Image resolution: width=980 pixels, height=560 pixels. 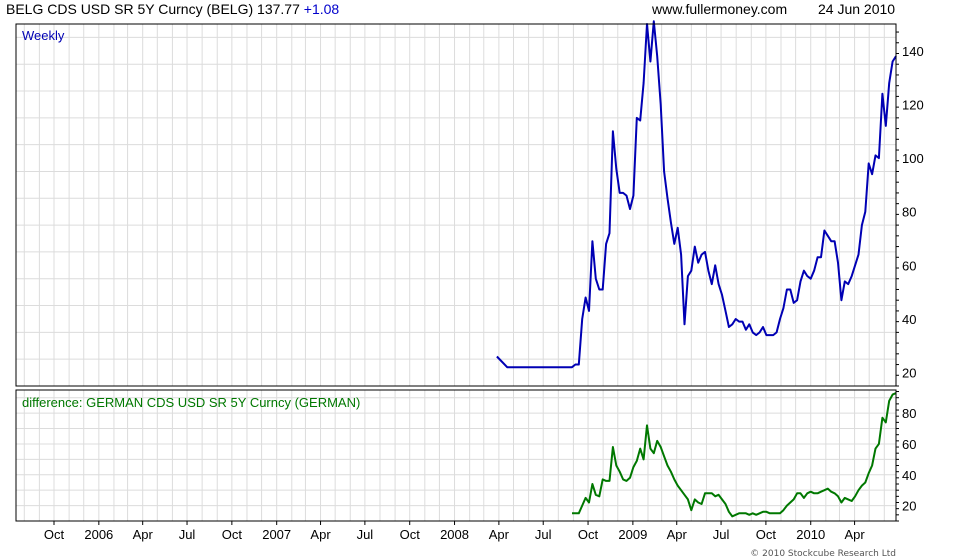 I want to click on main-panel-label: Weekly, so click(x=43, y=35).